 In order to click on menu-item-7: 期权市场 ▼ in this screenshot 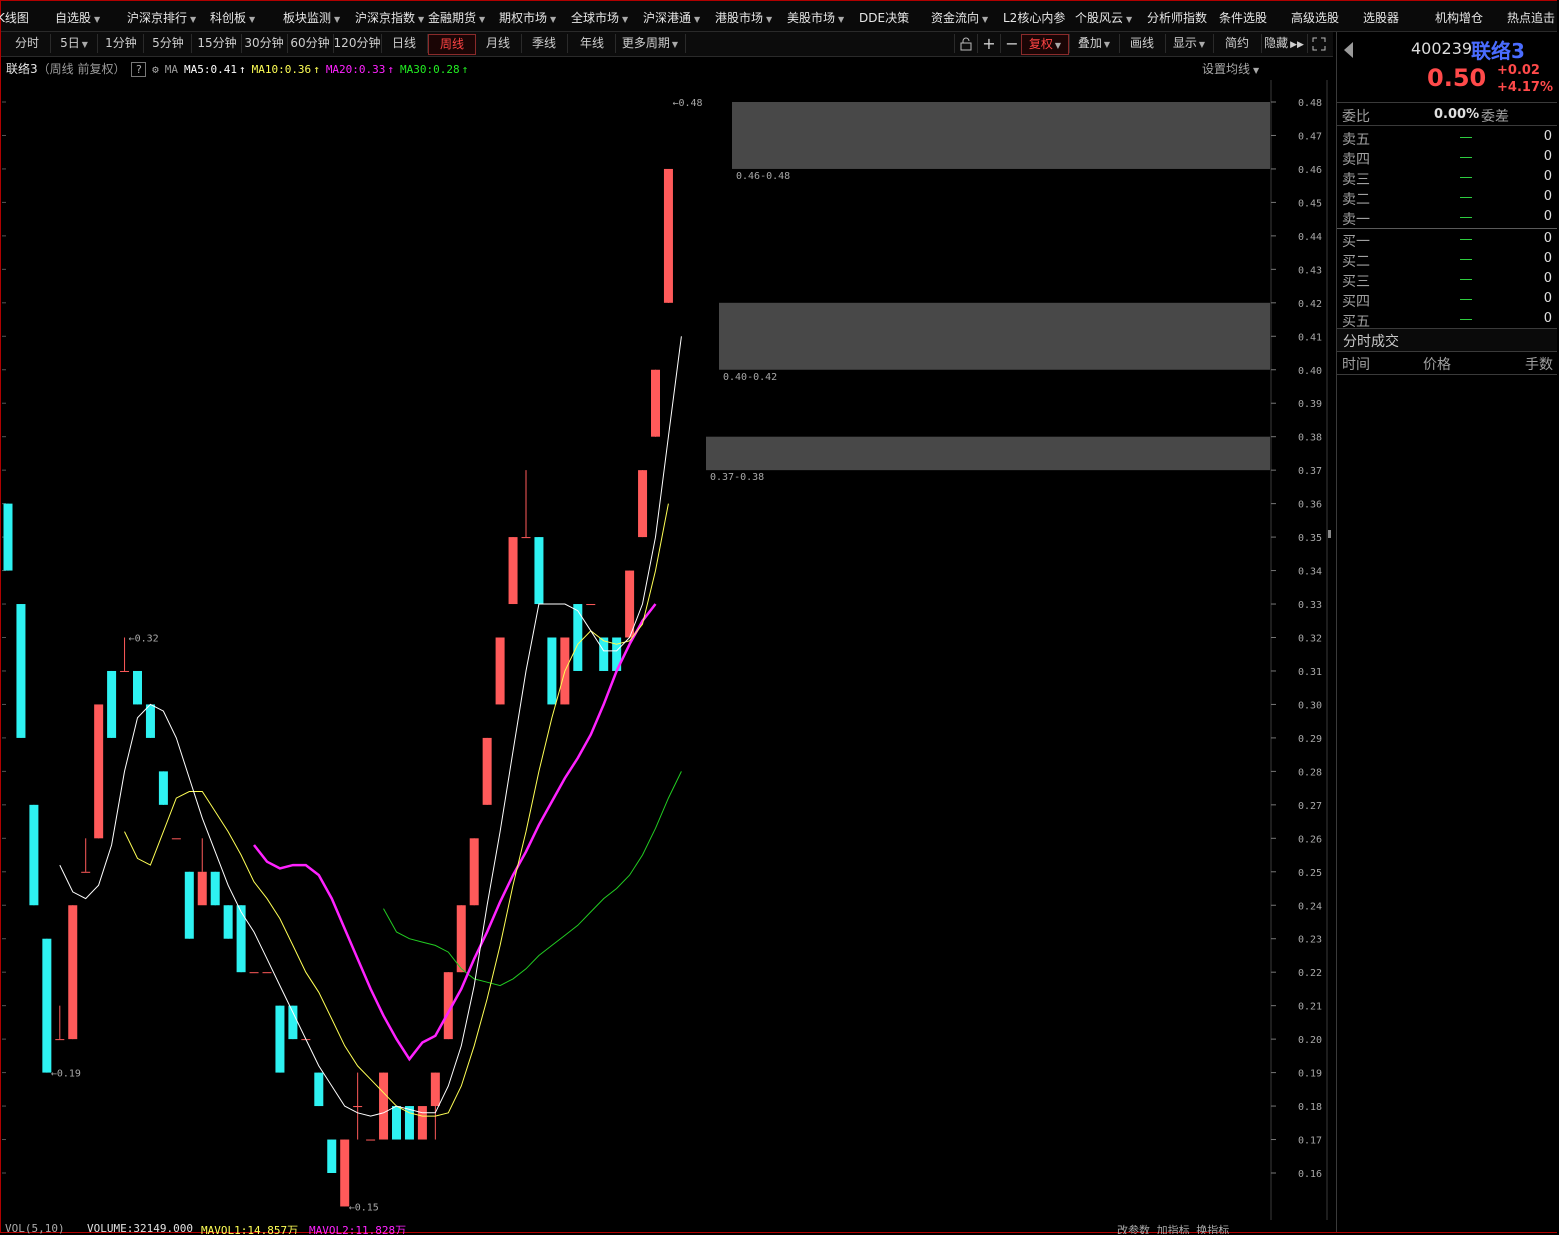, I will do `click(527, 17)`.